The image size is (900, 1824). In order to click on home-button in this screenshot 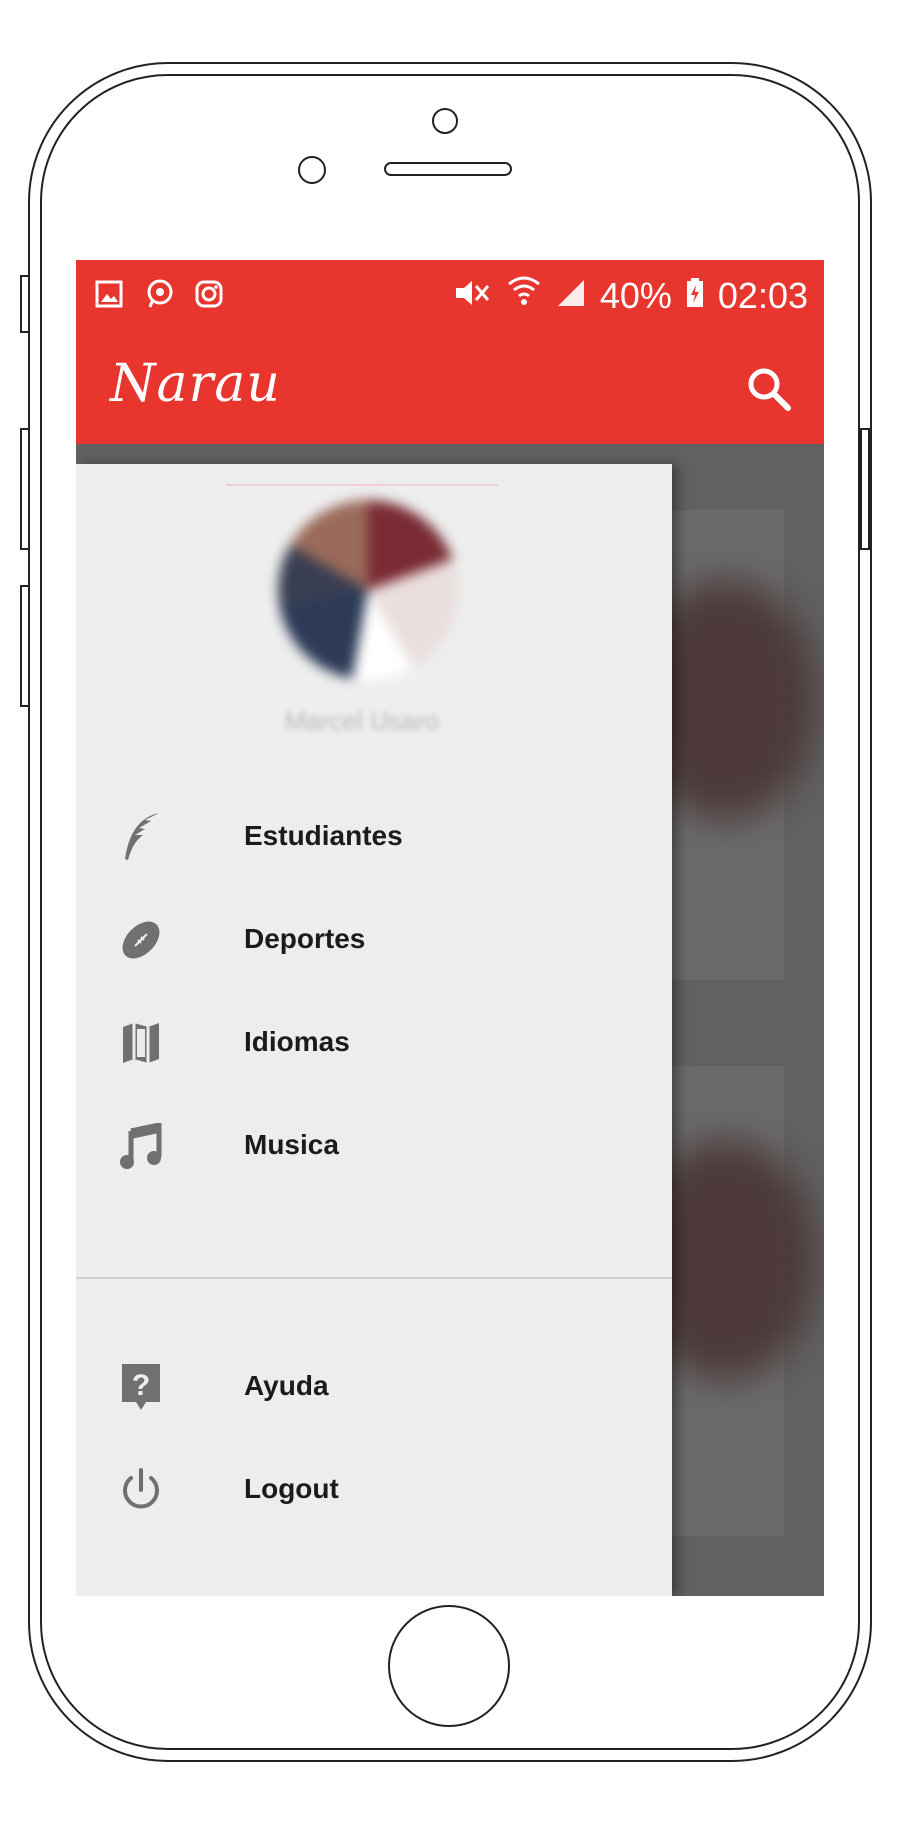, I will do `click(449, 1666)`.